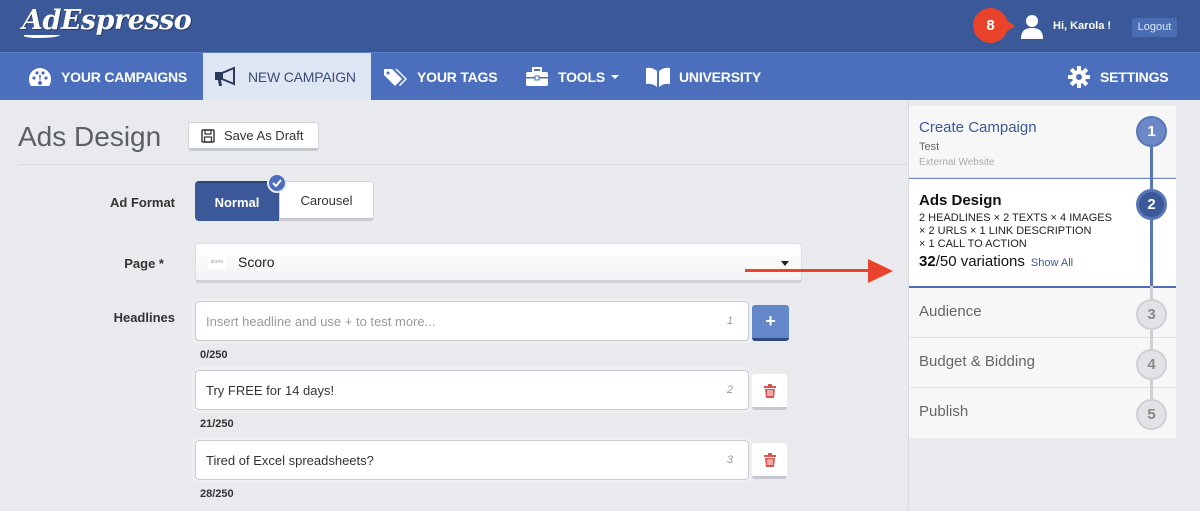  What do you see at coordinates (973, 244) in the screenshot?
I see `step-description-line: × 1 CALL TO ACTION` at bounding box center [973, 244].